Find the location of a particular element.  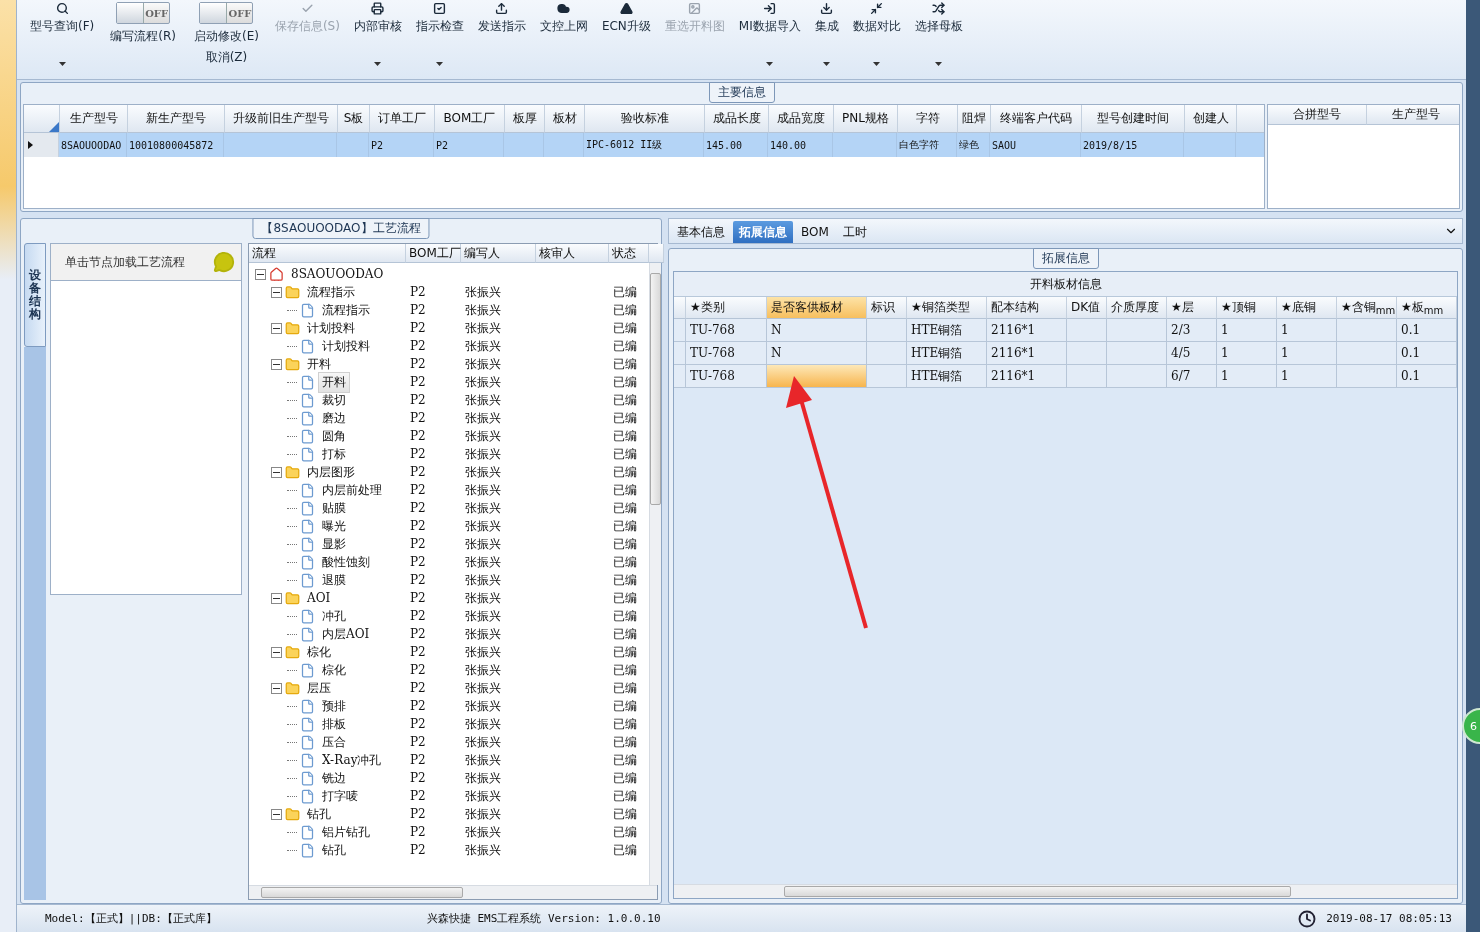

tab: 拓展信息 is located at coordinates (763, 232).